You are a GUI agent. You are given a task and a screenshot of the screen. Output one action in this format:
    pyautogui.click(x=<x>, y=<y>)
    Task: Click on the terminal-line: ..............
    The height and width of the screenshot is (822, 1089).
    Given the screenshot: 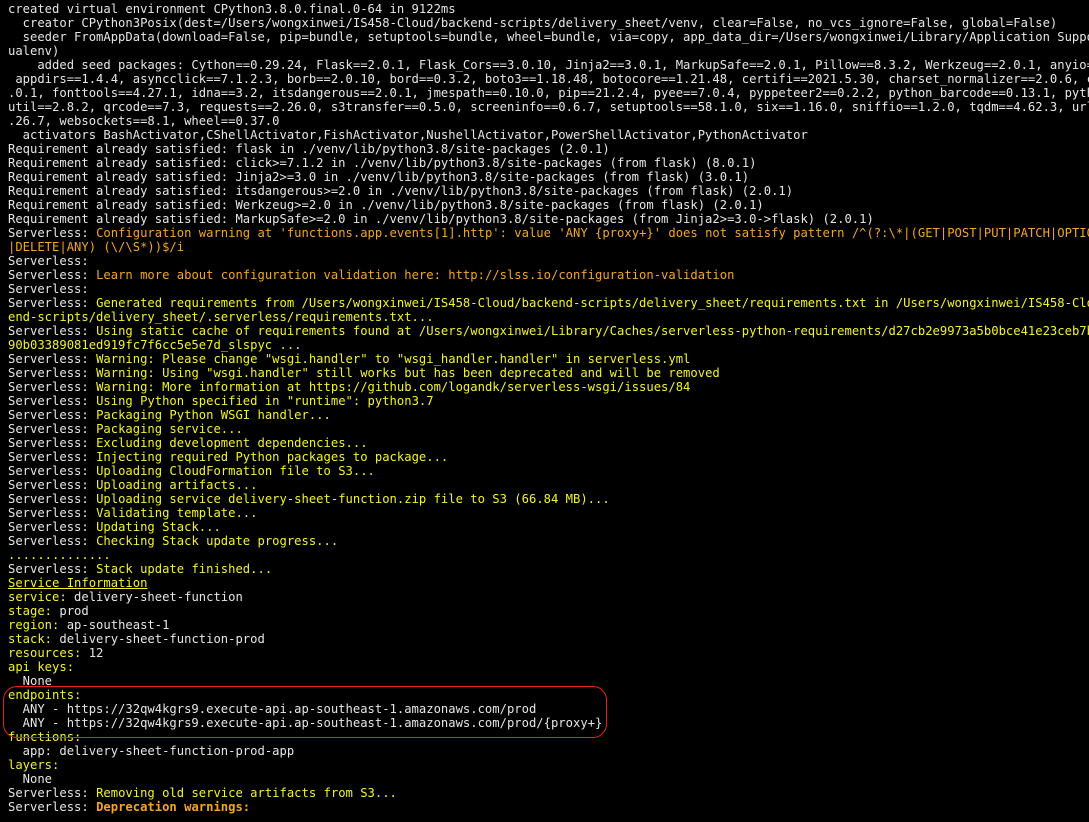 What is the action you would take?
    pyautogui.click(x=548, y=555)
    